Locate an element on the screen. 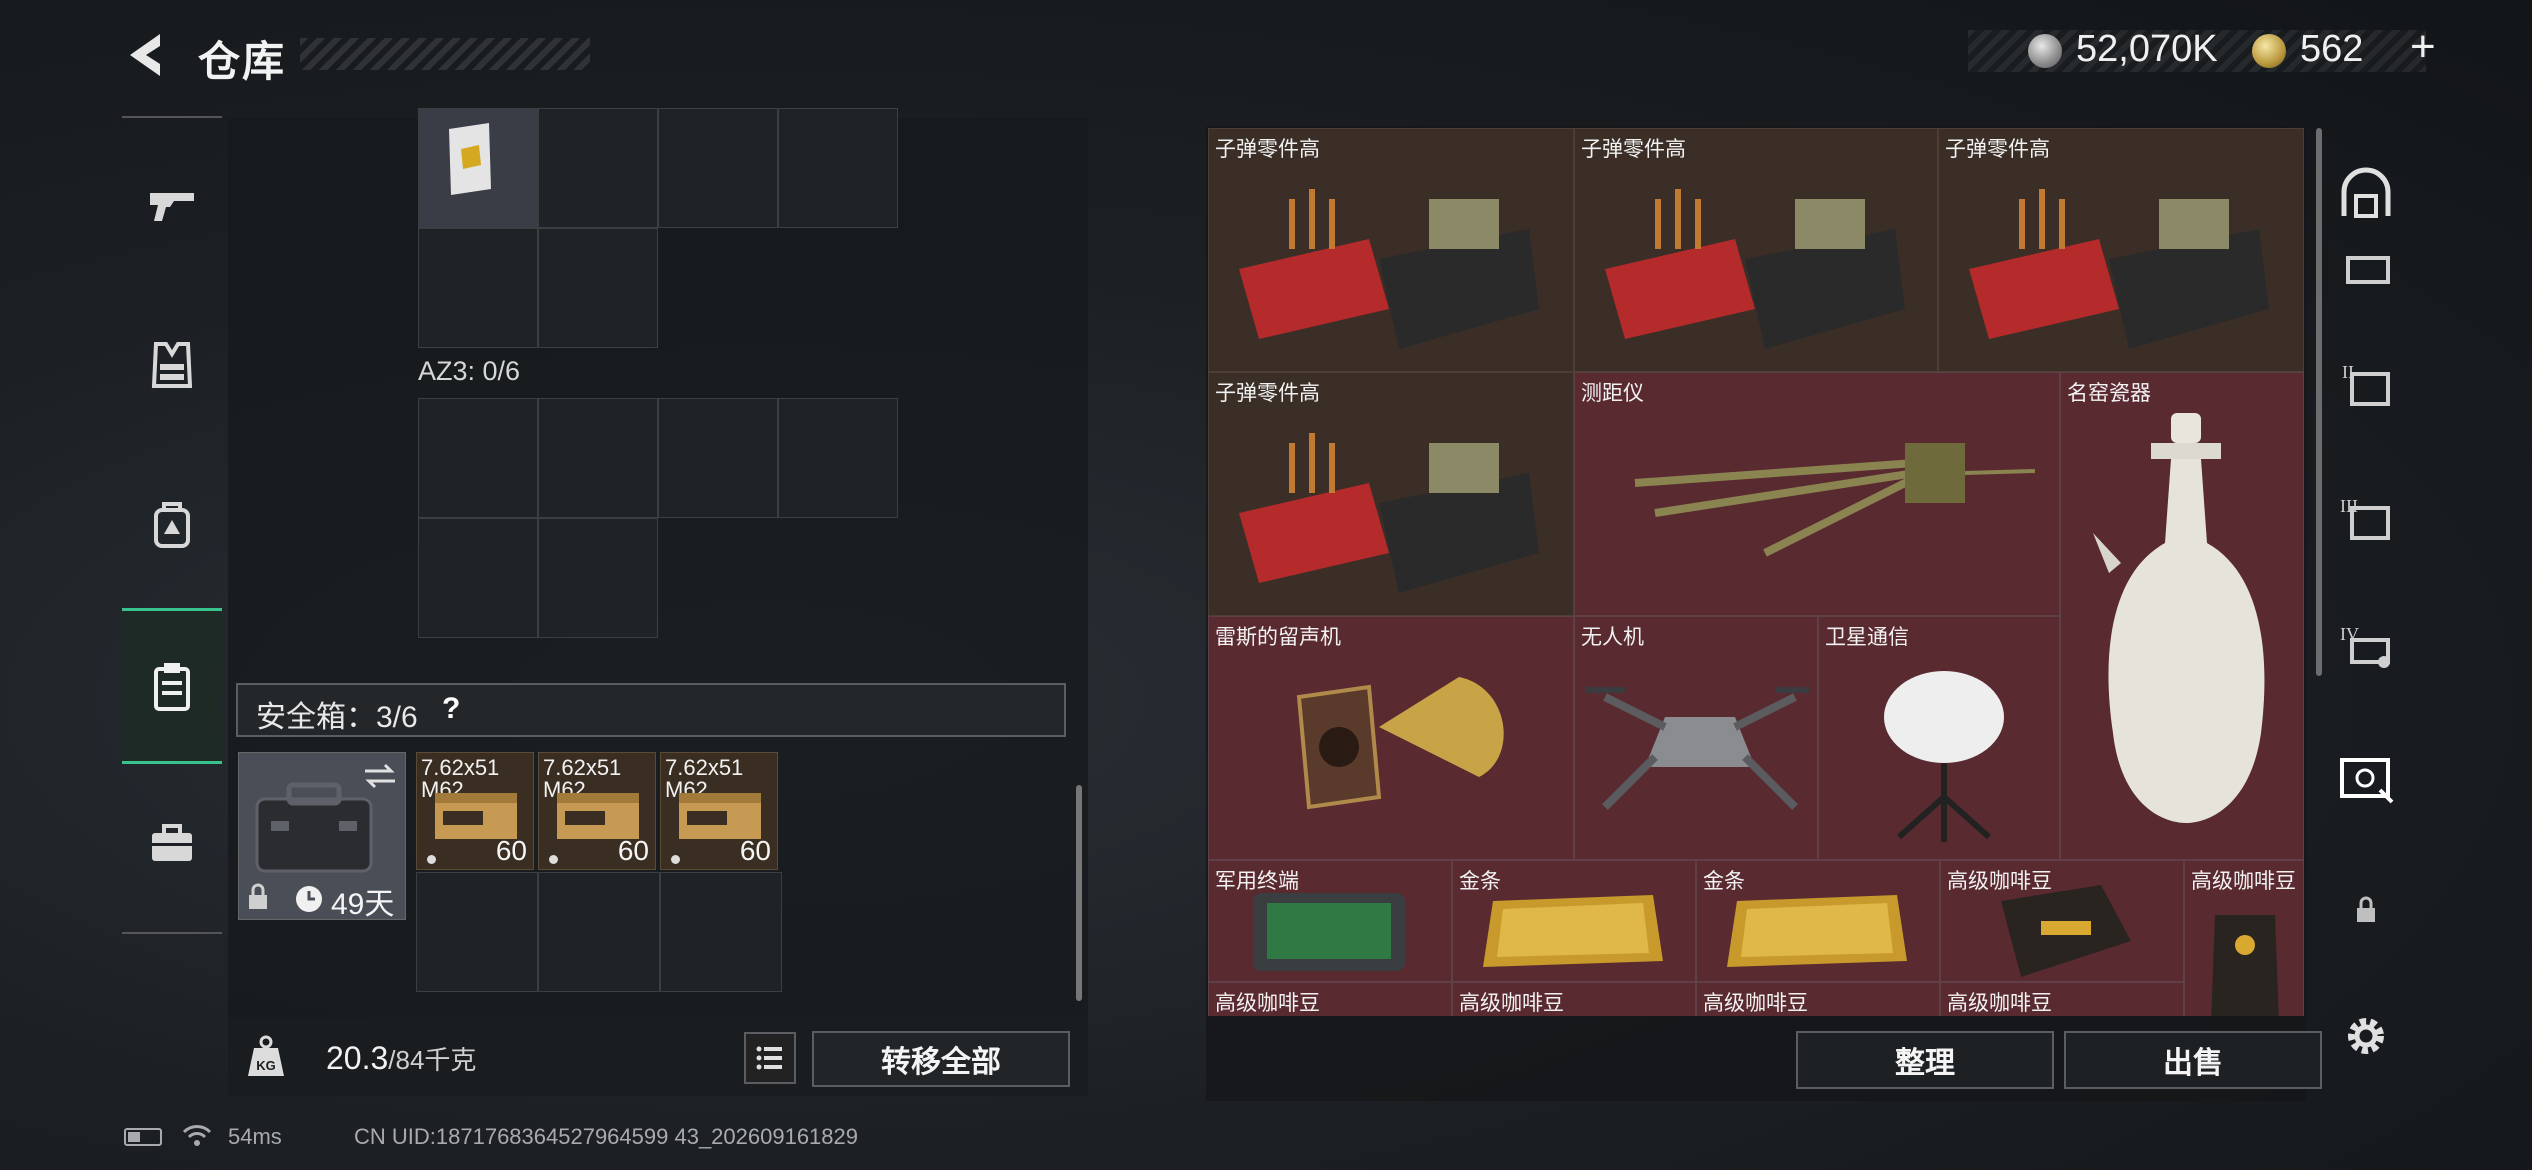 Image resolution: width=2532 pixels, height=1170 pixels. tab-storage-ii: II is located at coordinates (2366, 384).